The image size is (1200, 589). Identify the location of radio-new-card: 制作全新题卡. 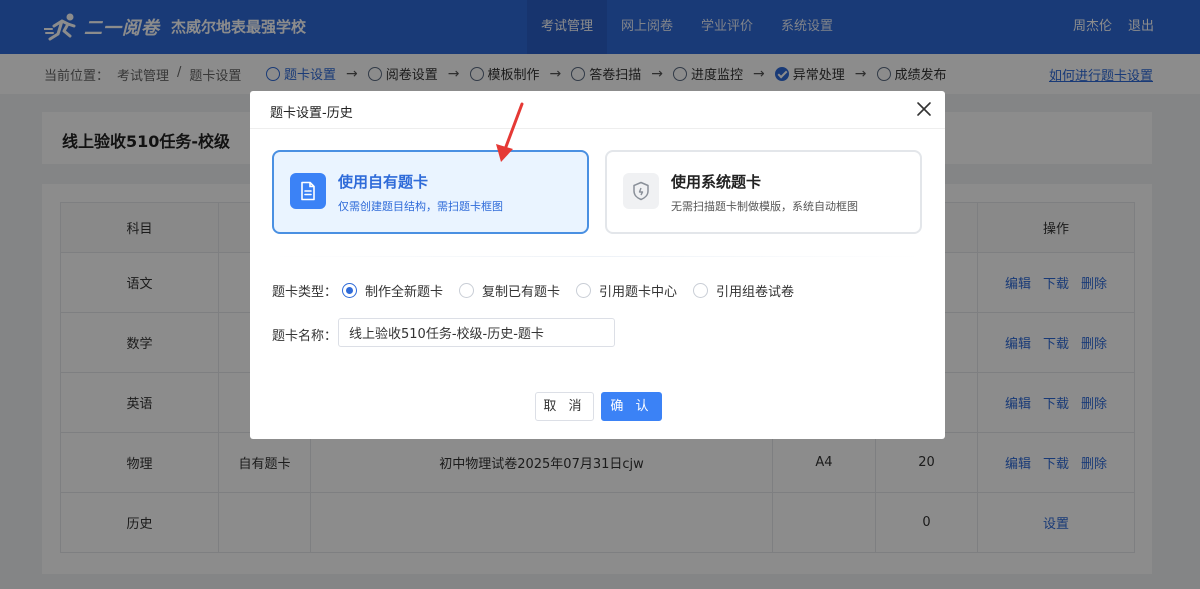
(392, 290).